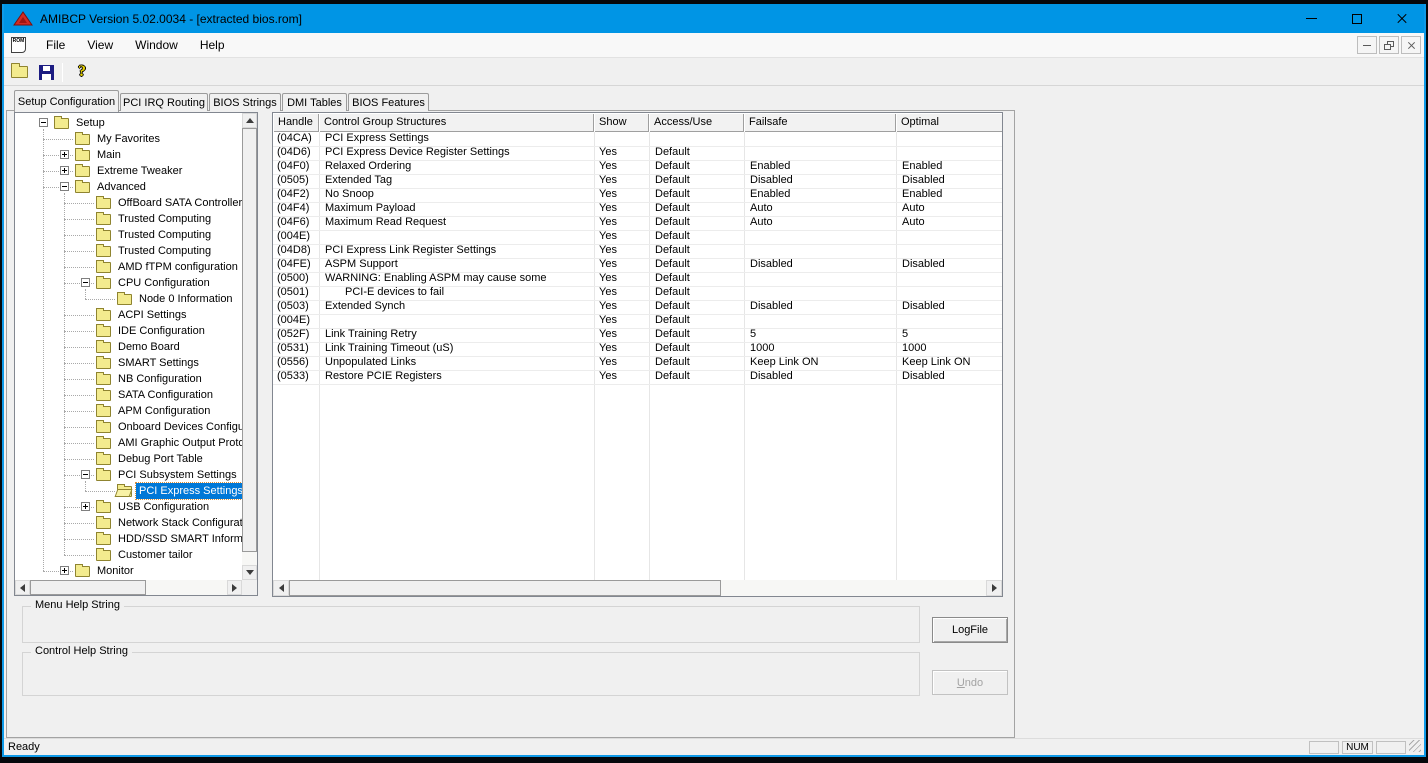 This screenshot has width=1428, height=763. Describe the element at coordinates (128, 395) in the screenshot. I see `tree-item: SATA Configuration` at that location.